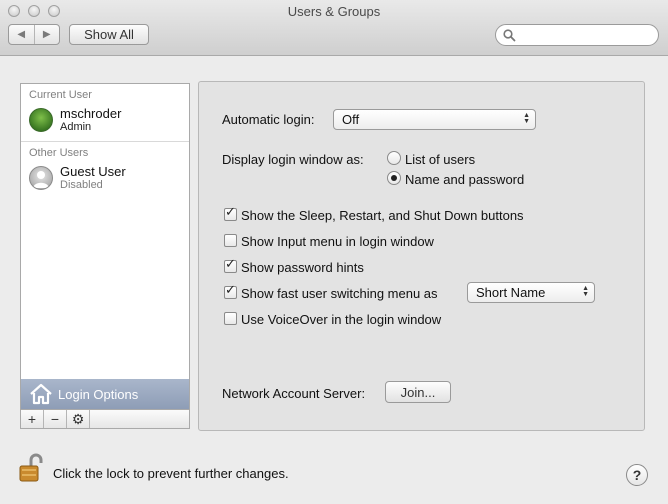  I want to click on help-button: ?, so click(637, 475).